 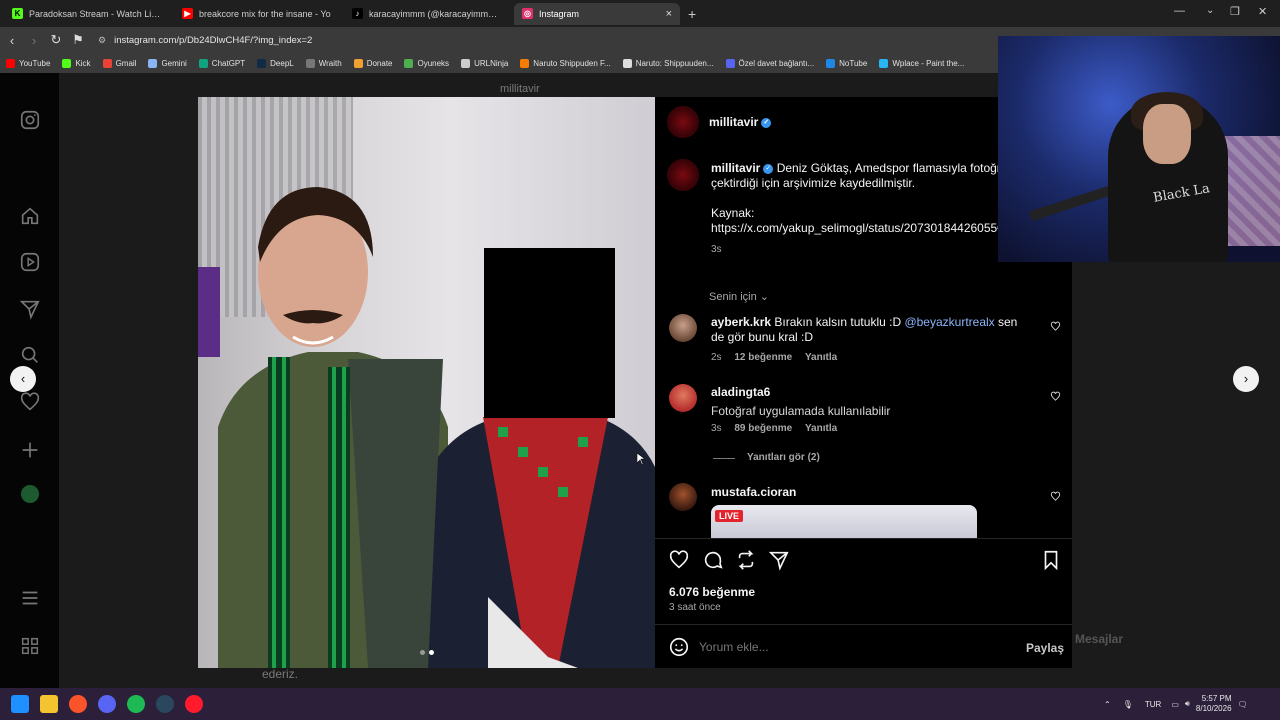 What do you see at coordinates (87, 14) in the screenshot?
I see `tab-kick-stream: K Paradoksan Stream - Watch Live on K` at bounding box center [87, 14].